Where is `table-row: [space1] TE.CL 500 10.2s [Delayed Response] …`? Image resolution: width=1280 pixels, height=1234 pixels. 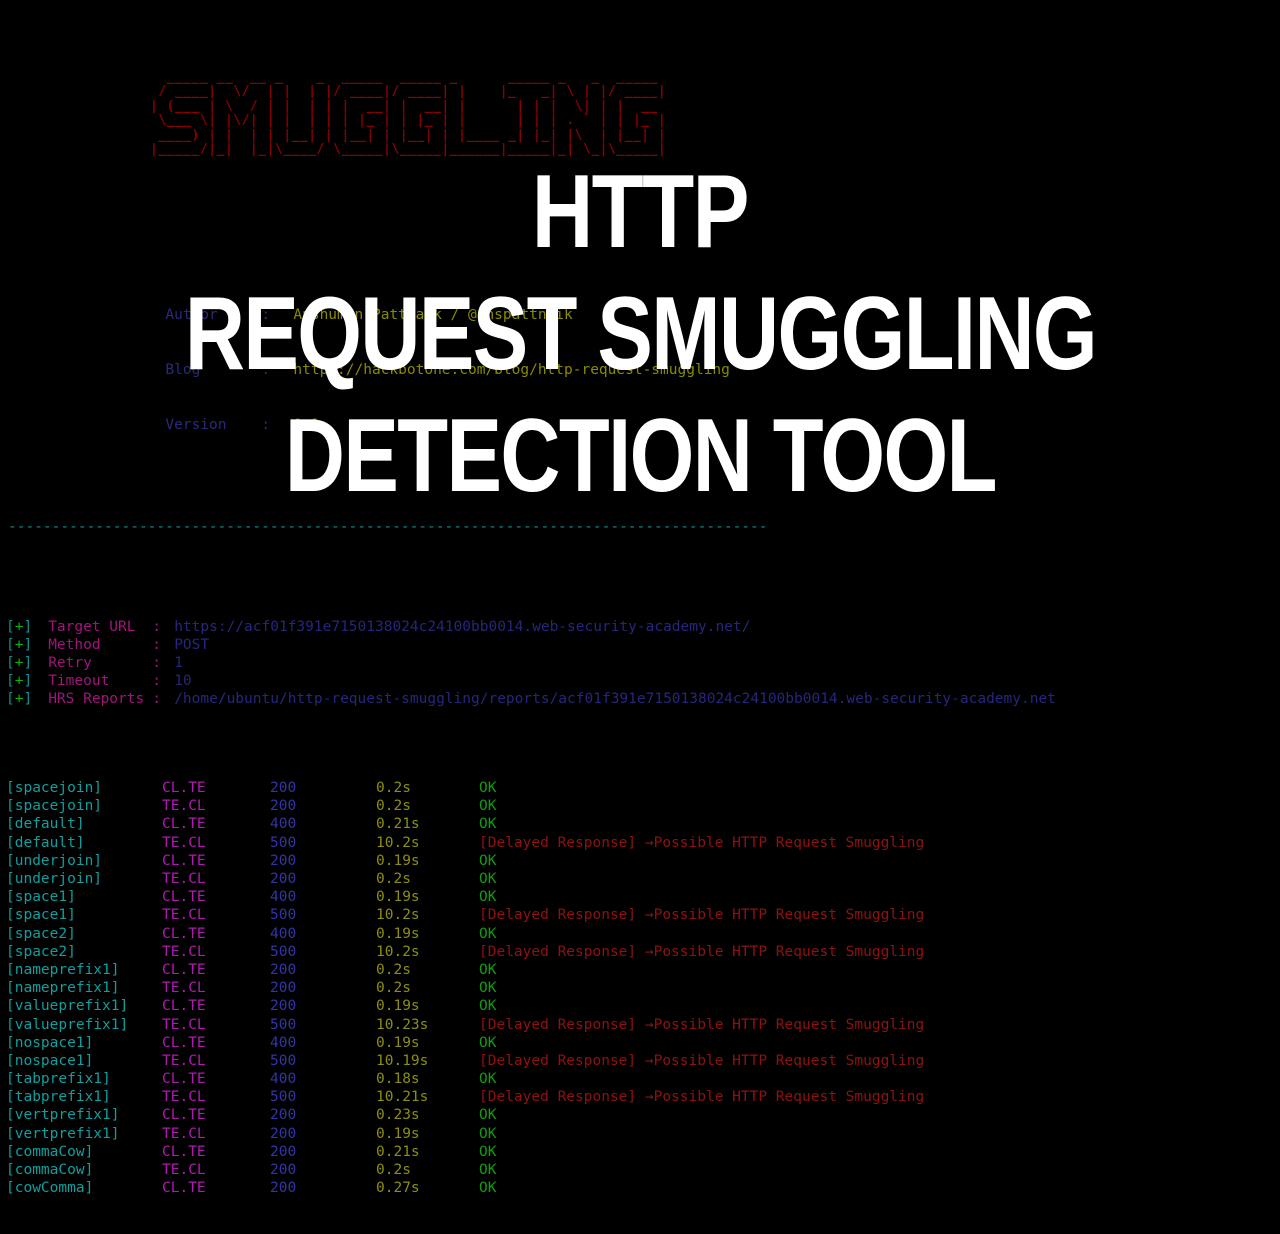
table-row: [space1] TE.CL 500 10.2s [Delayed Response] … is located at coordinates (643, 915).